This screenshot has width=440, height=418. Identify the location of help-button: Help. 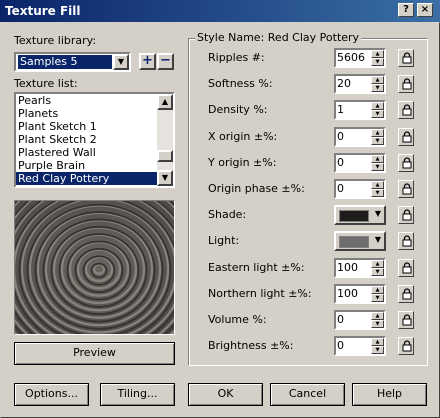
(389, 394).